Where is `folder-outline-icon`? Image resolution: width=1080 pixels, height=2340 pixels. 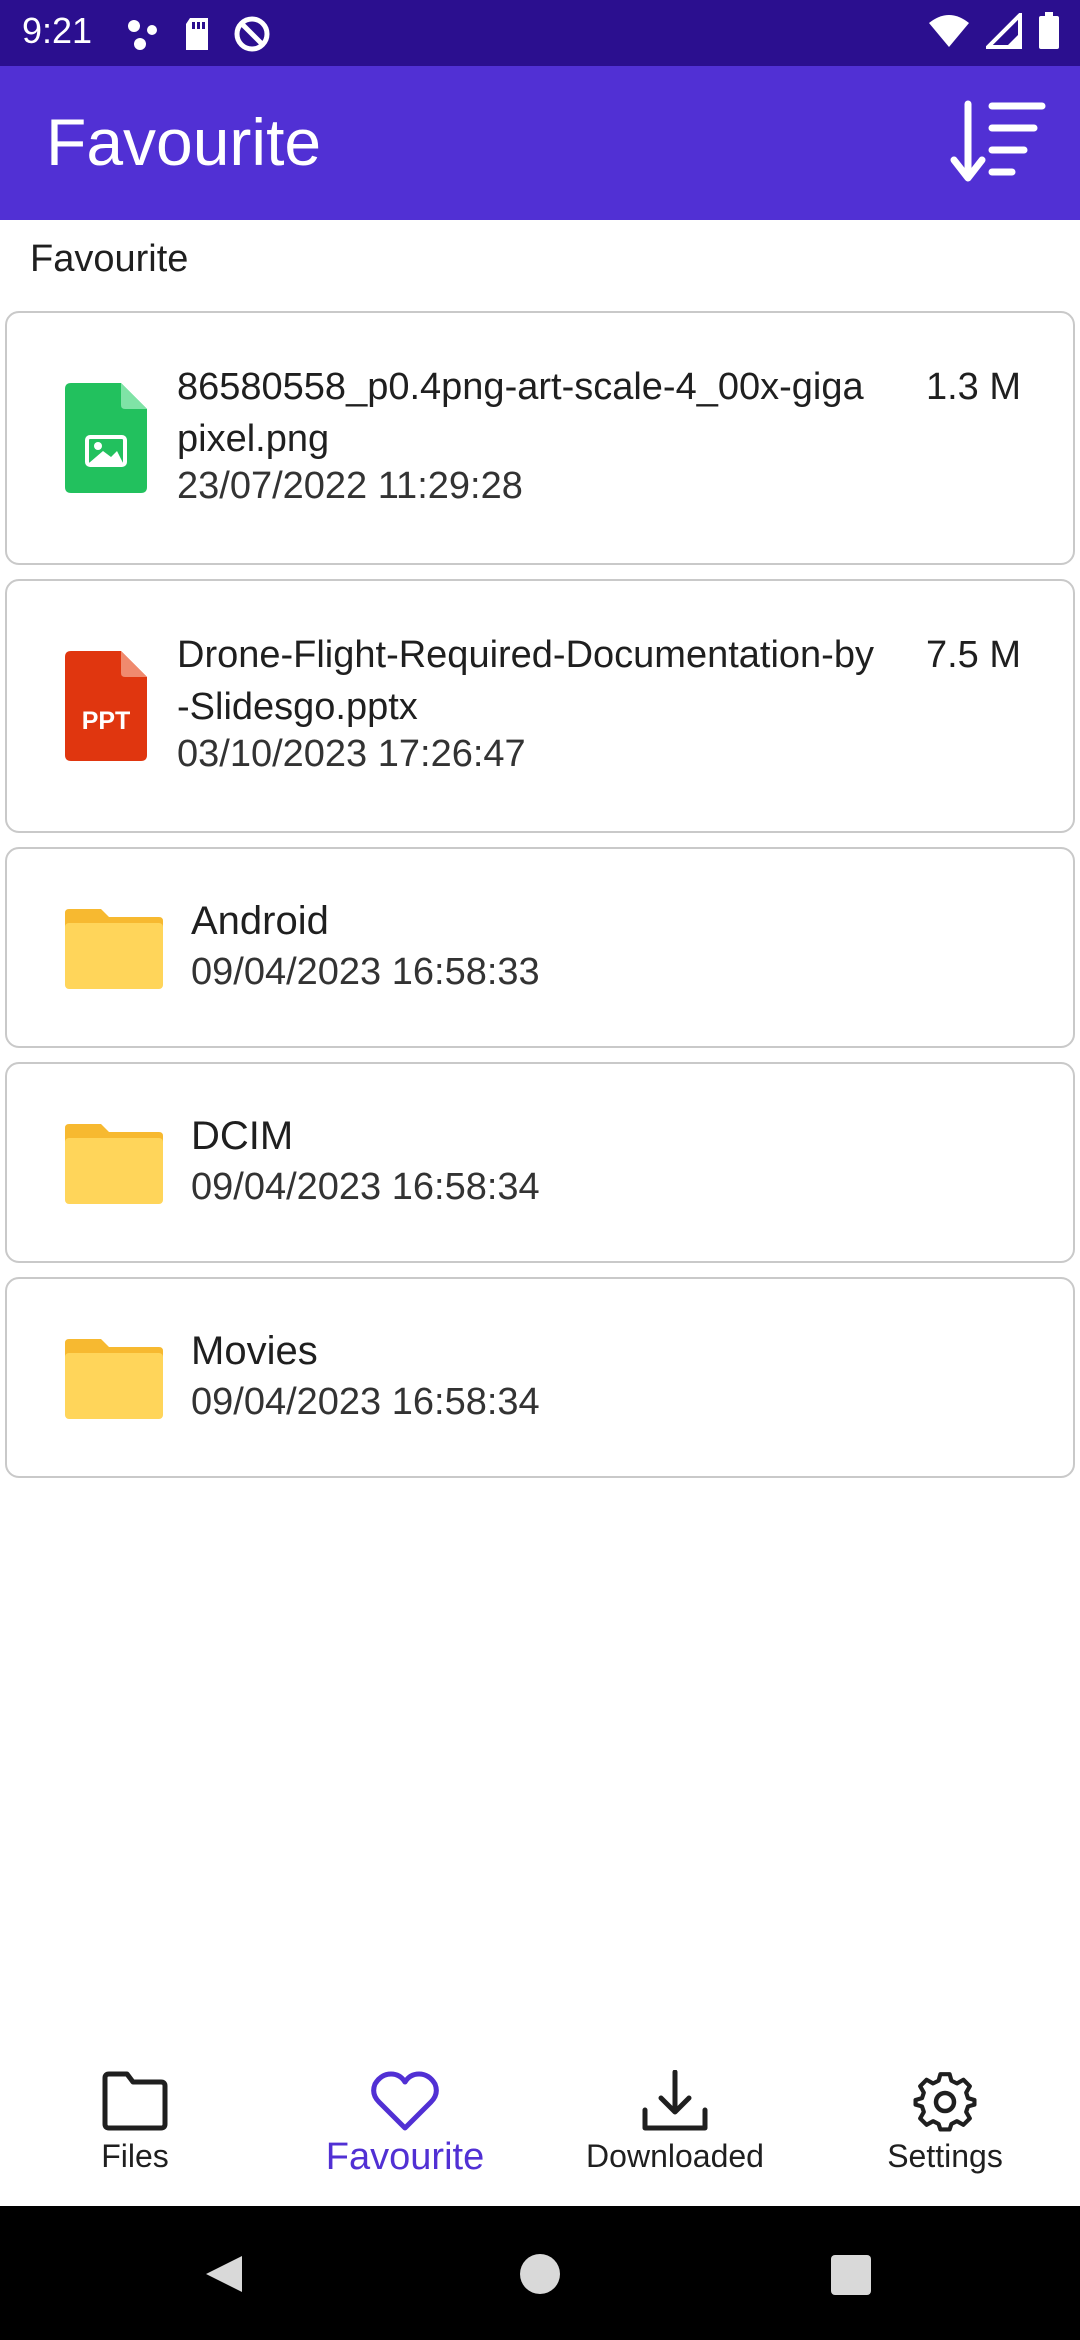
folder-outline-icon is located at coordinates (135, 2101).